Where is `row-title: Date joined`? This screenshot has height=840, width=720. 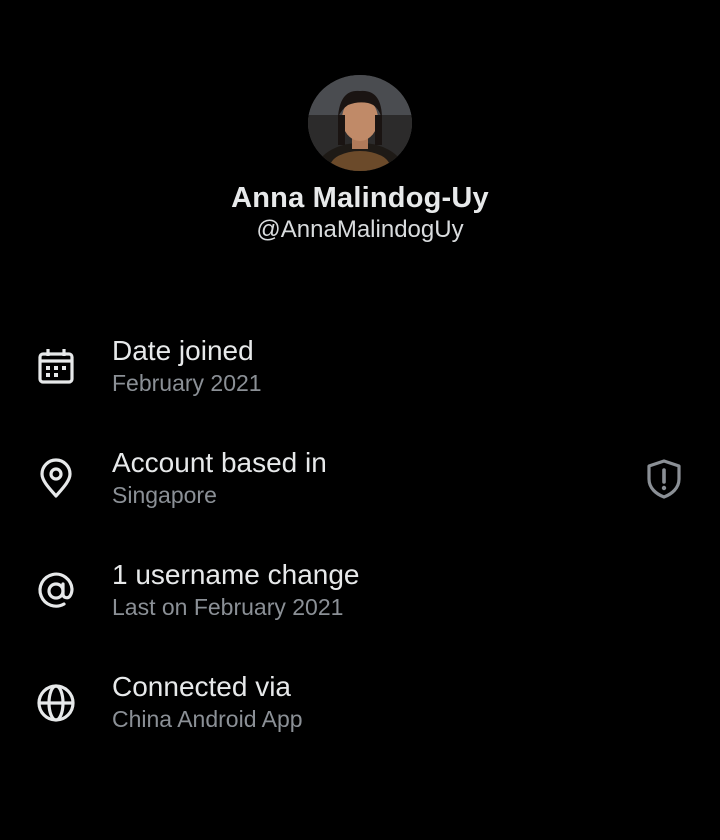
row-title: Date joined is located at coordinates (183, 350).